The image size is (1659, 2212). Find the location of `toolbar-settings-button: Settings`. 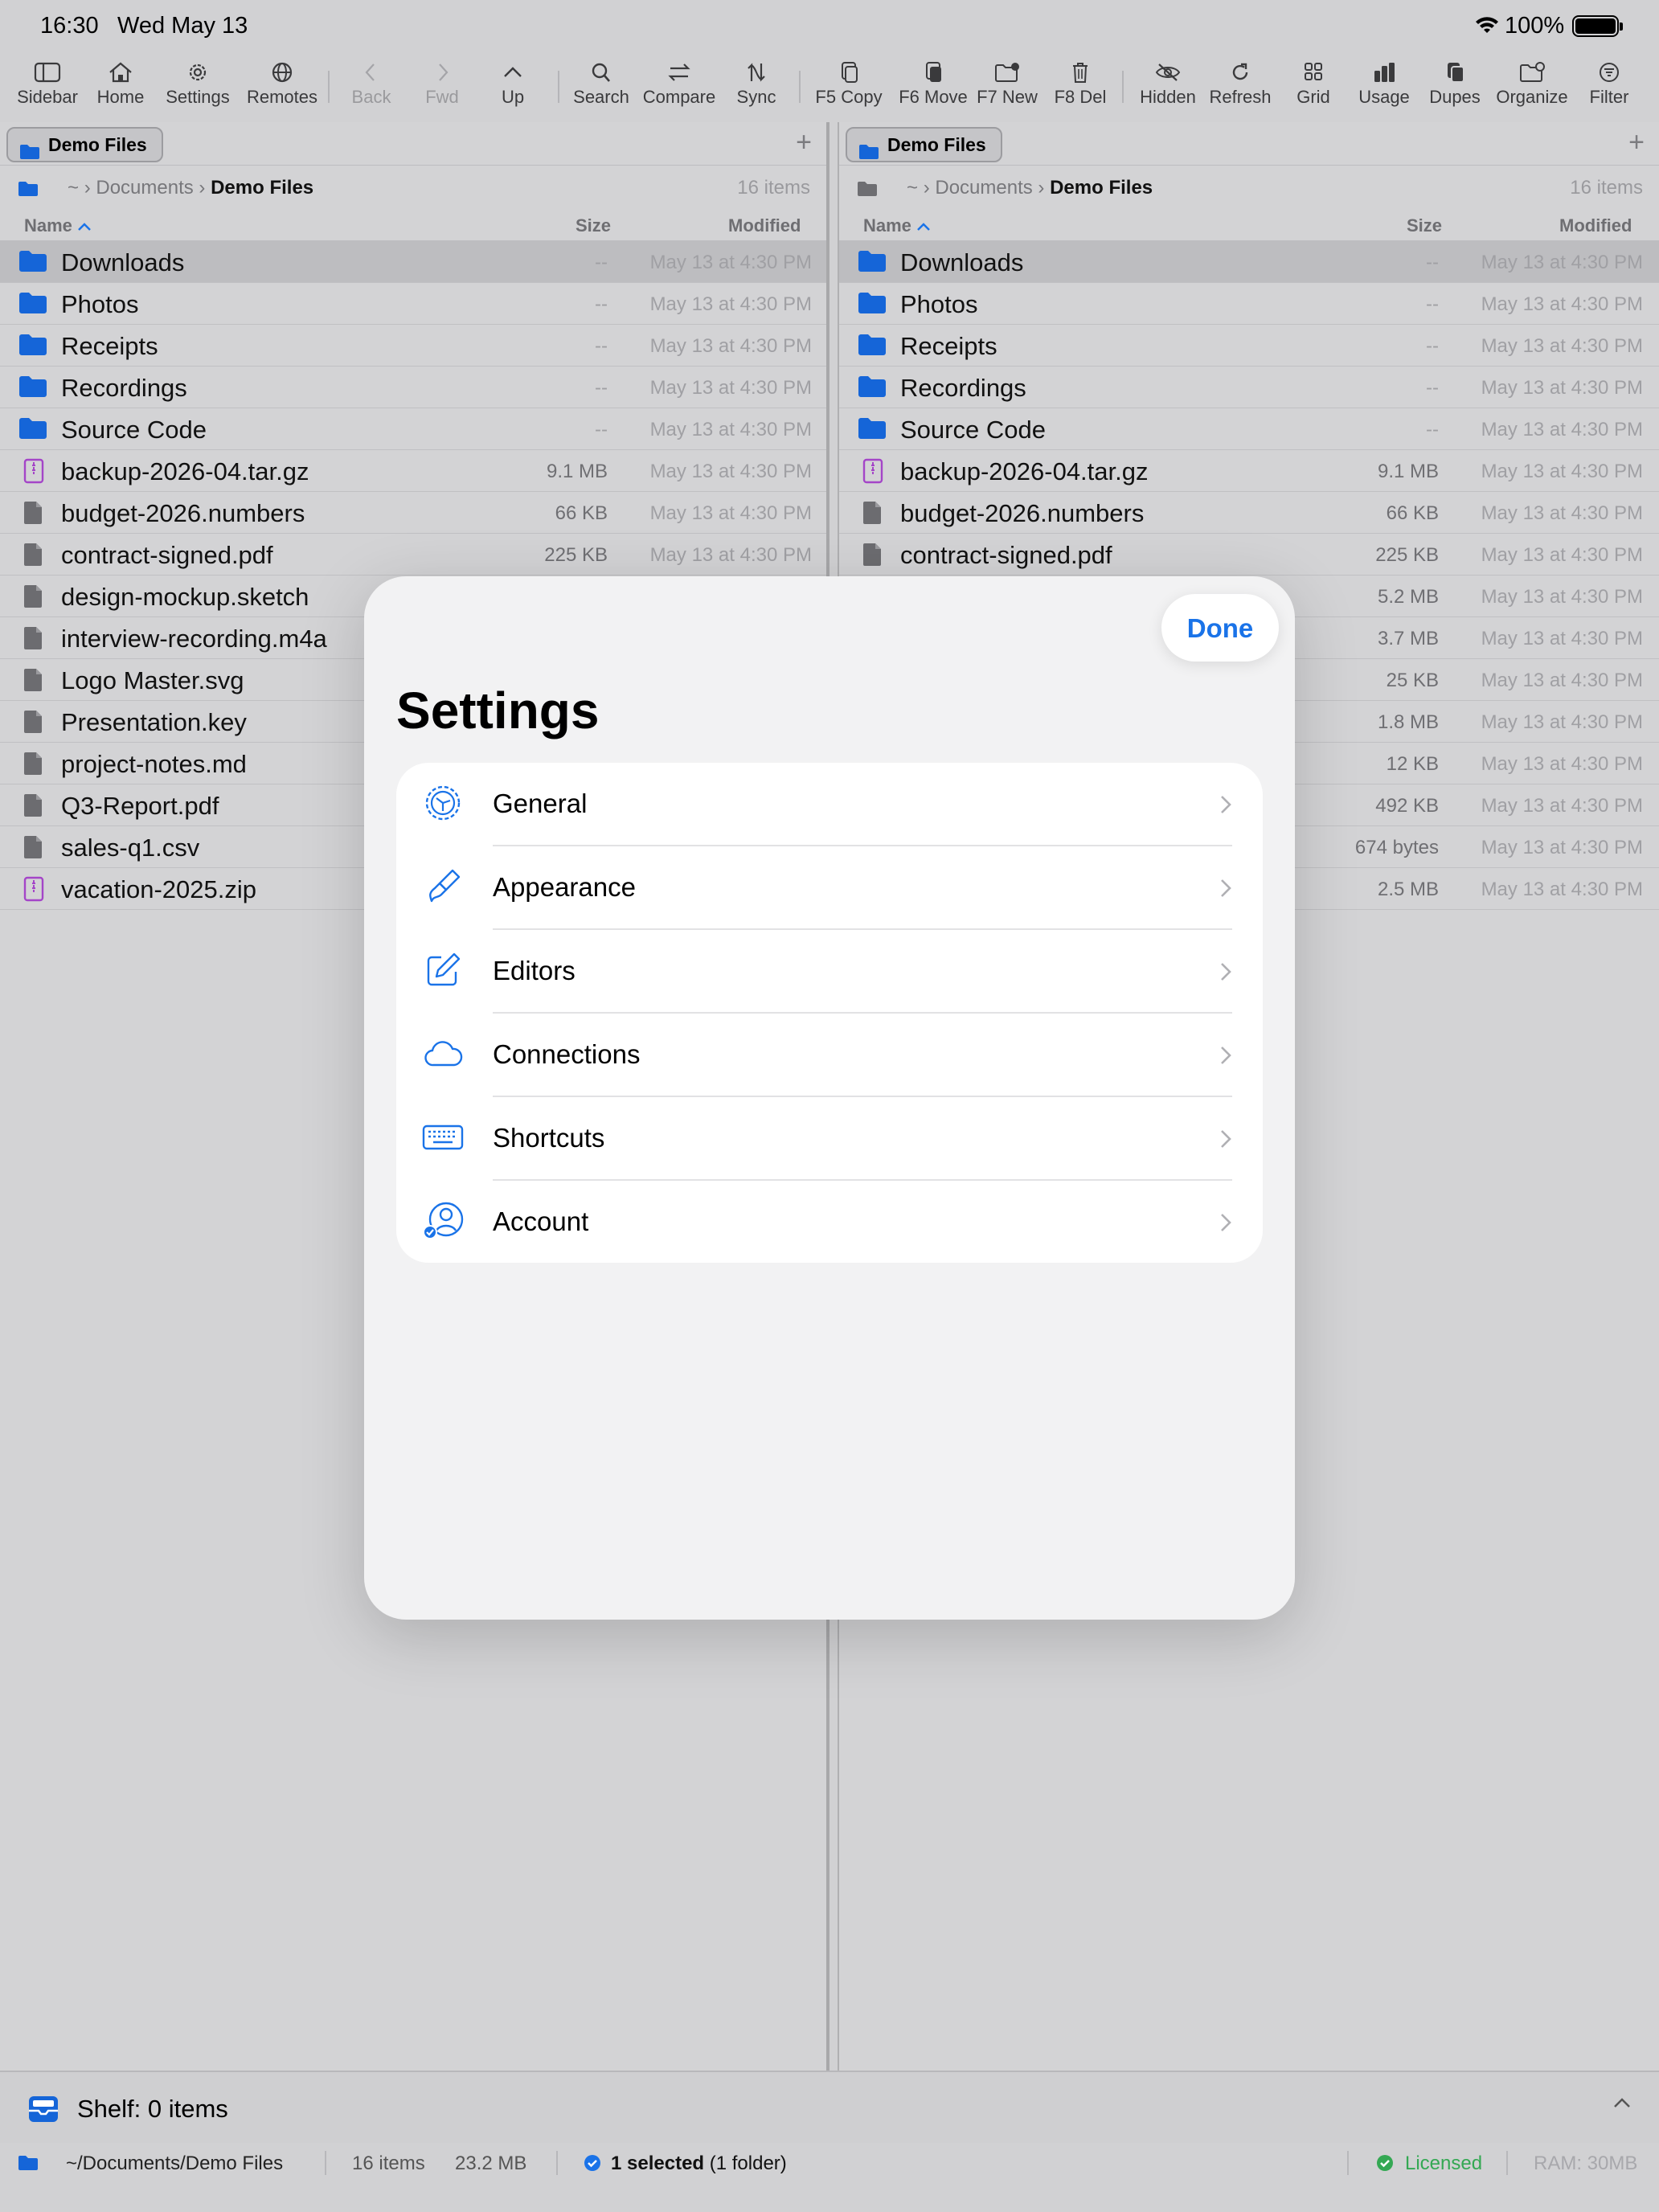

toolbar-settings-button: Settings is located at coordinates (198, 89).